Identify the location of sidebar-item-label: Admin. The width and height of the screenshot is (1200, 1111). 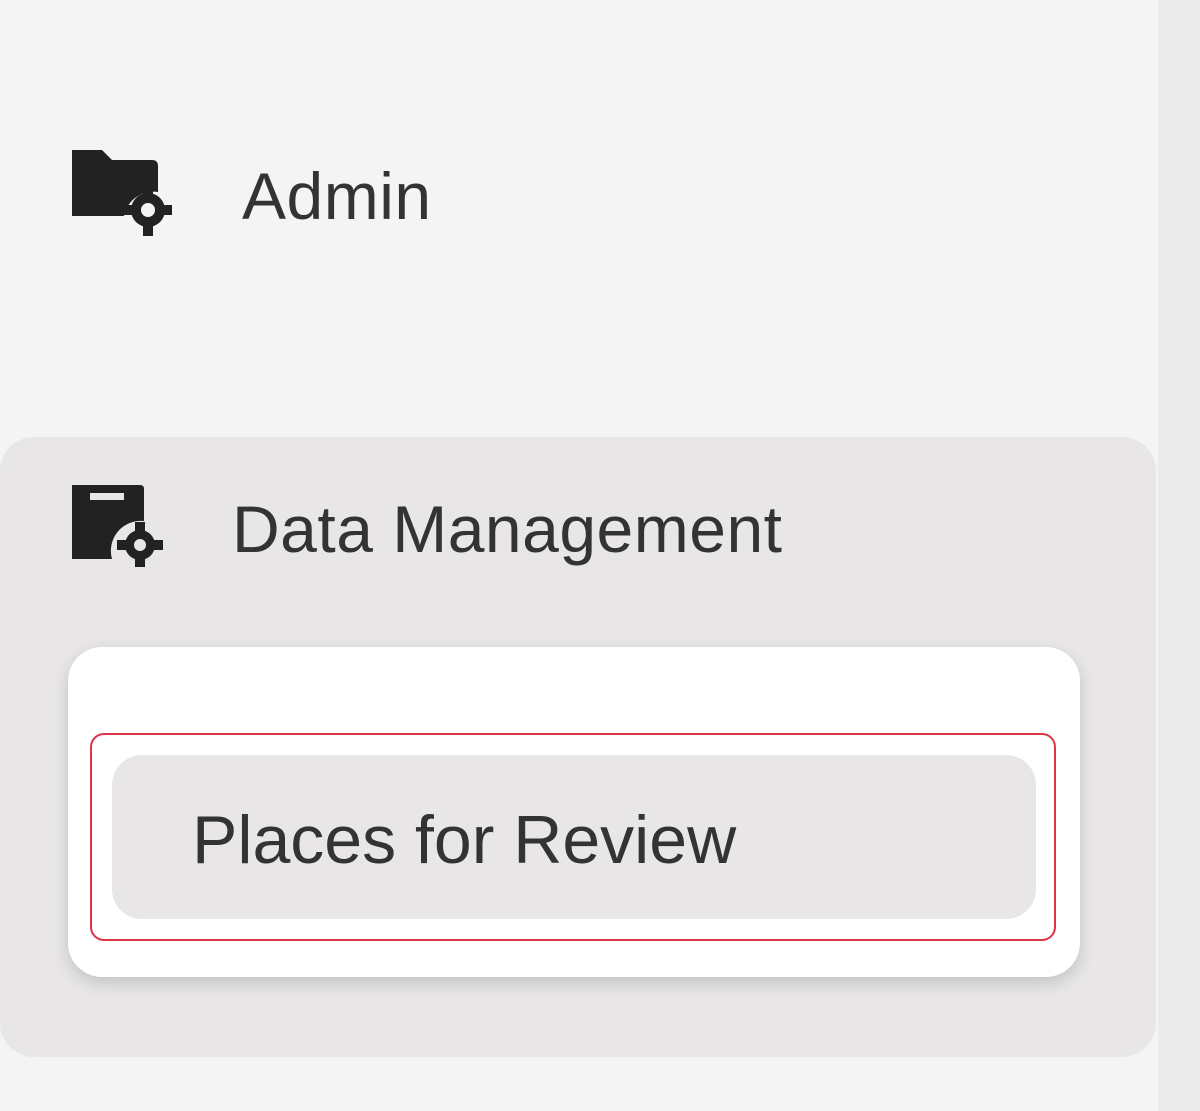
(337, 196).